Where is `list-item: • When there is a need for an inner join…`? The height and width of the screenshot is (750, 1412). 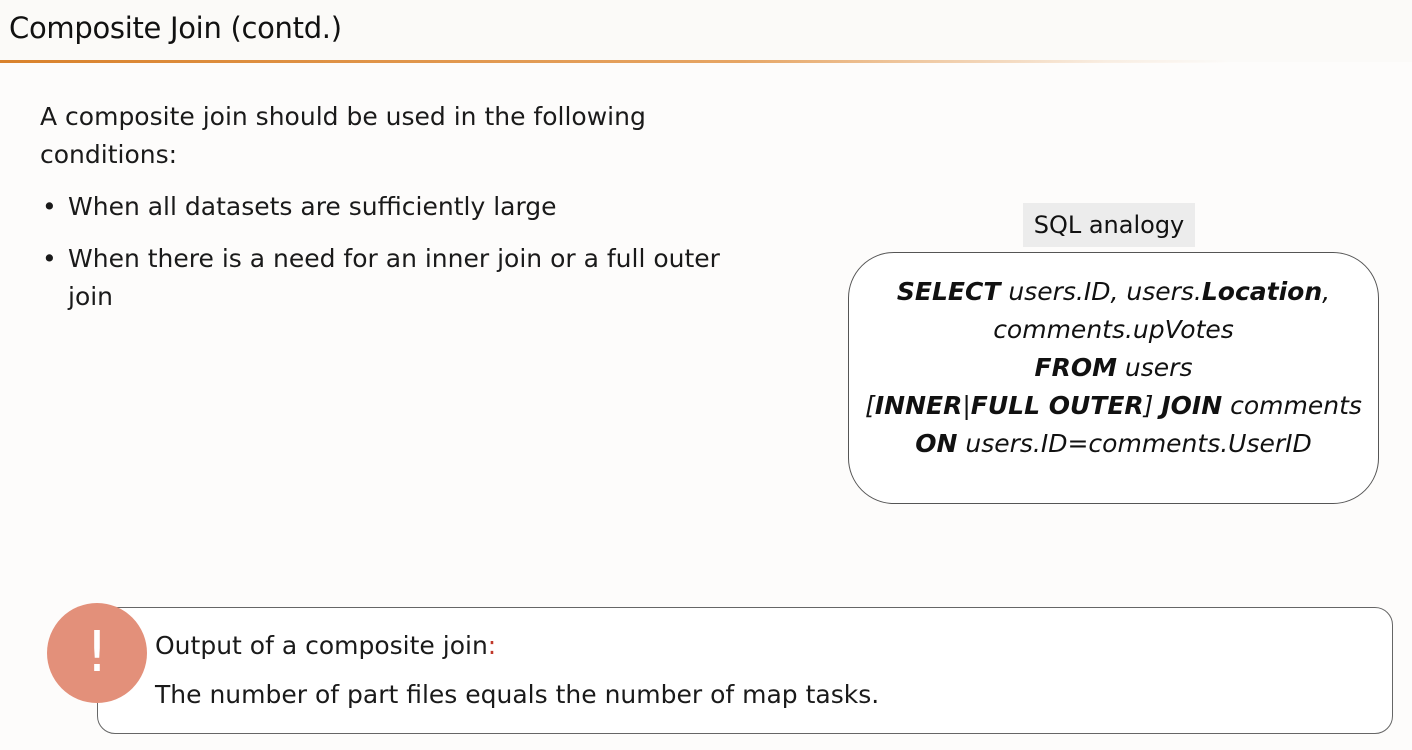
list-item: • When there is a need for an inner join… is located at coordinates (400, 278).